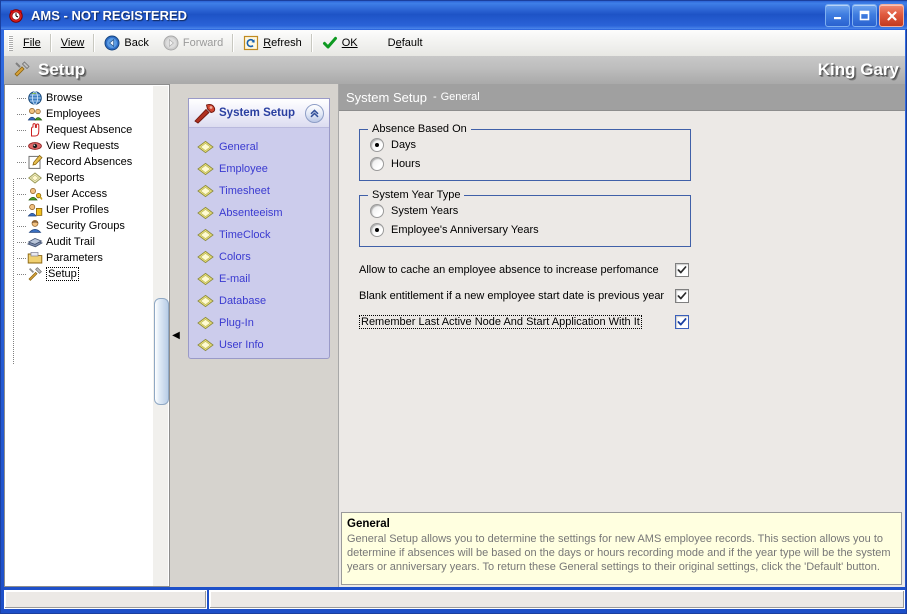 The height and width of the screenshot is (614, 907). What do you see at coordinates (682, 270) in the screenshot?
I see `checkbox-cache-absence` at bounding box center [682, 270].